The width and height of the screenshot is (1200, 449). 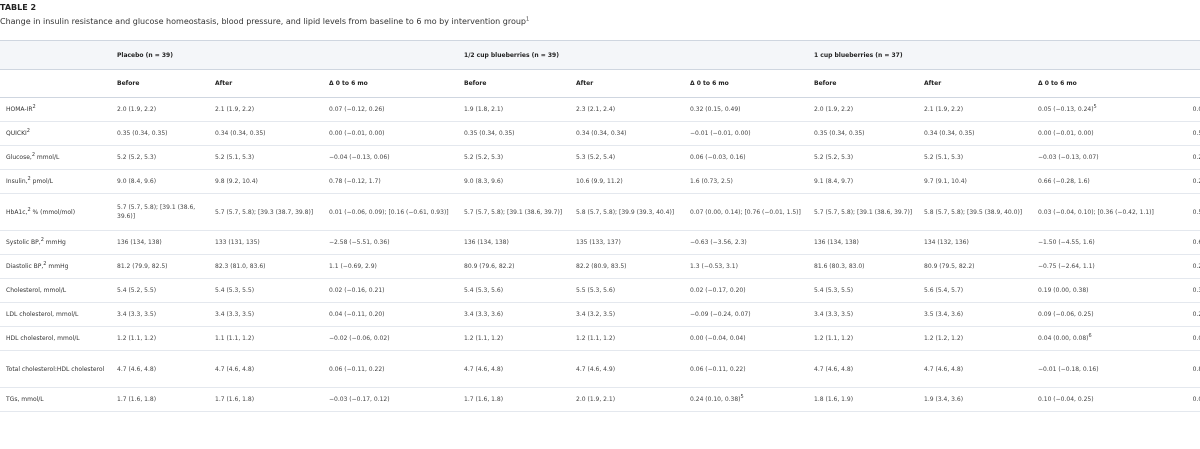 I want to click on cell-value: 2.0 (1.9, 2.2), so click(x=834, y=109).